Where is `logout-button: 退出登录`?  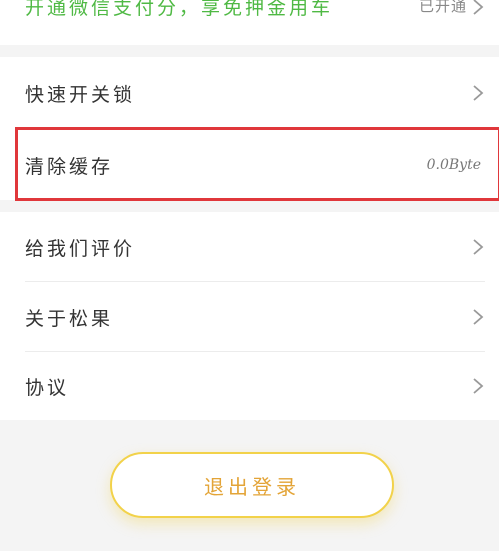
logout-button: 退出登录 is located at coordinates (252, 485).